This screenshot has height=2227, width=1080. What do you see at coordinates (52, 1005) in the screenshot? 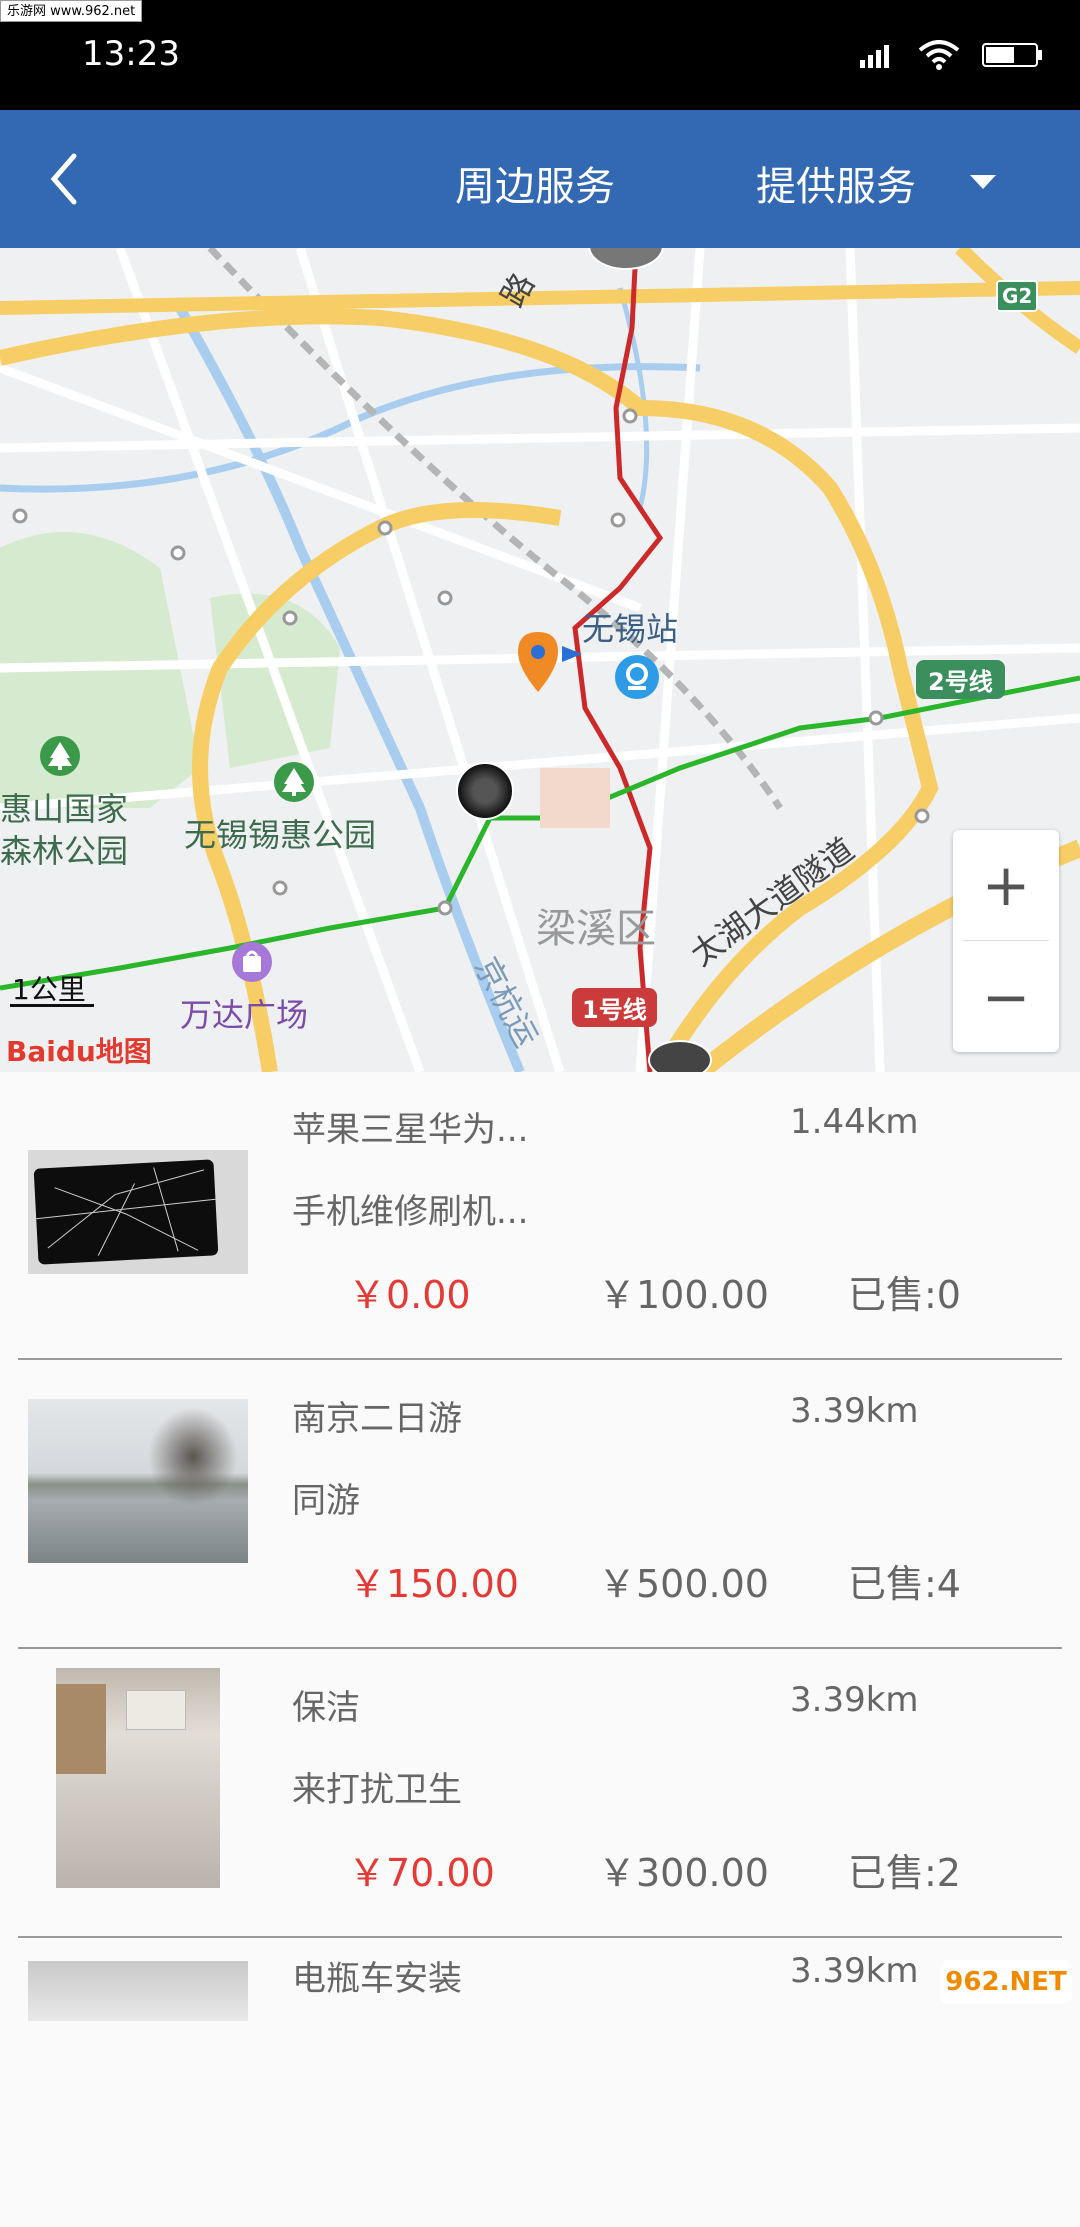
I see `map-scale-bar` at bounding box center [52, 1005].